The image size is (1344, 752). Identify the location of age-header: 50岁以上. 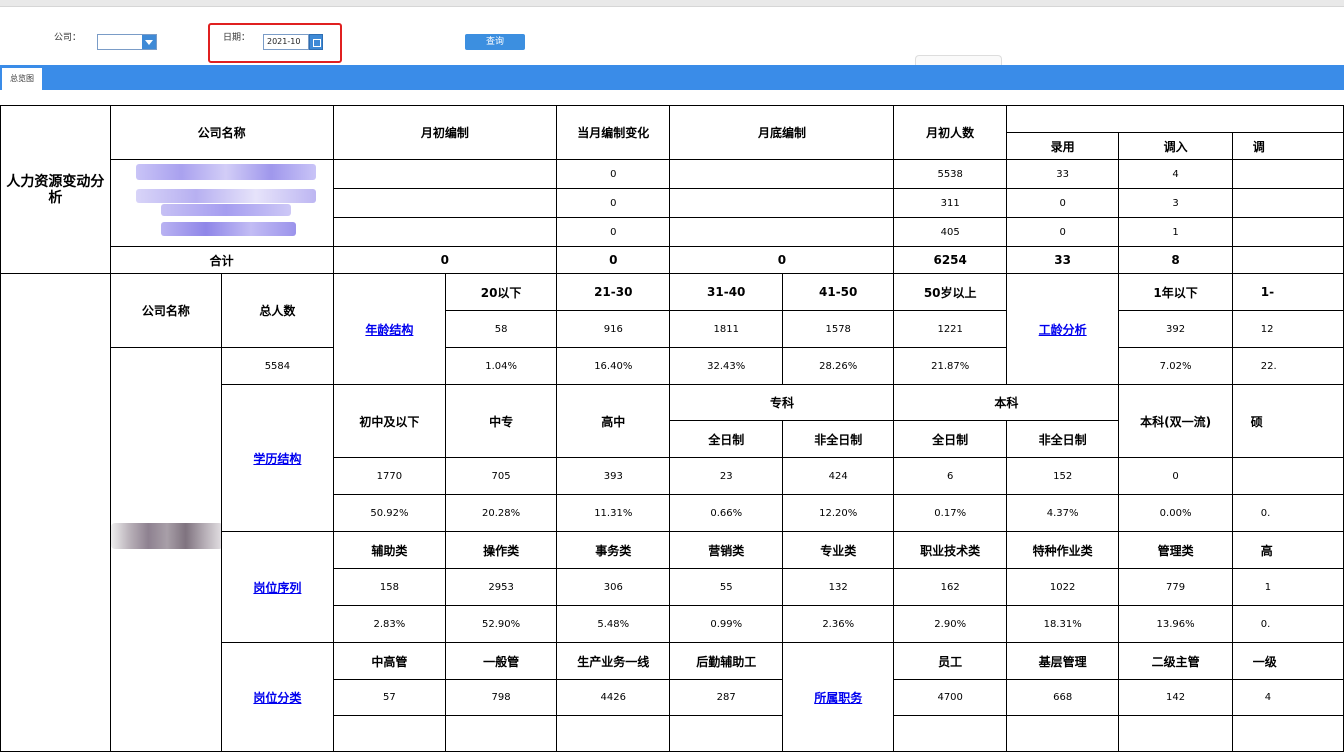
(950, 292).